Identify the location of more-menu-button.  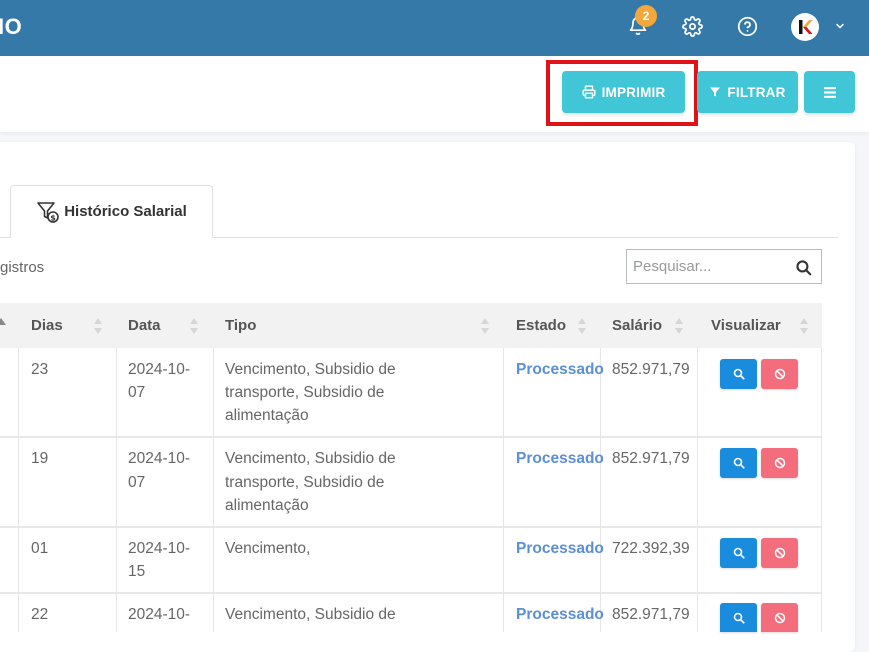
(829, 92).